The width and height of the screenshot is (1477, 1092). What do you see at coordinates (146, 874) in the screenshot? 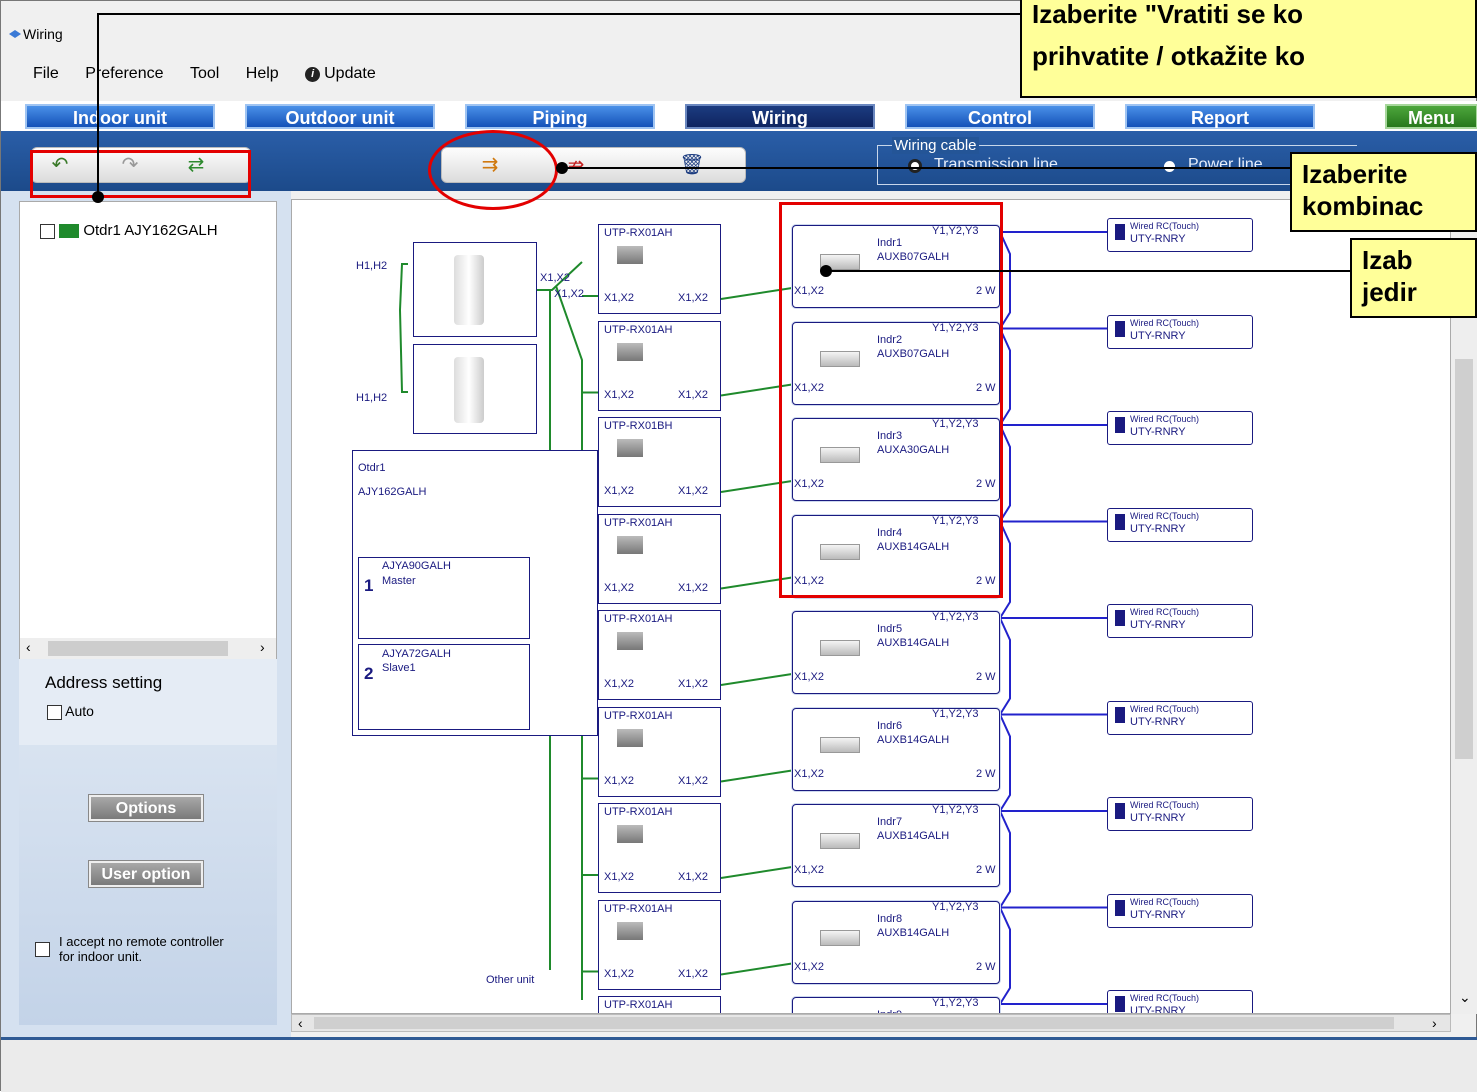
I see `user-option-button: User option` at bounding box center [146, 874].